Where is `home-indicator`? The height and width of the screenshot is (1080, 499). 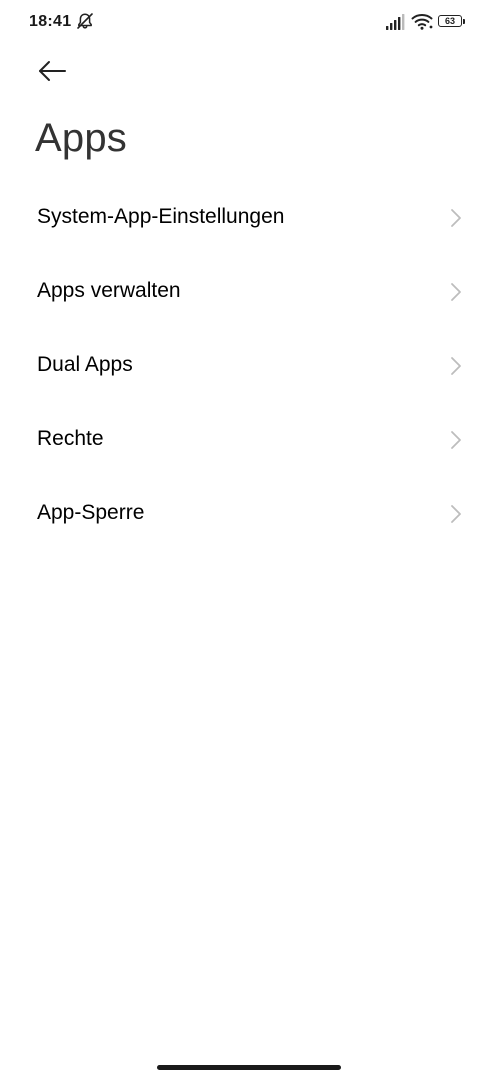
home-indicator is located at coordinates (249, 1067).